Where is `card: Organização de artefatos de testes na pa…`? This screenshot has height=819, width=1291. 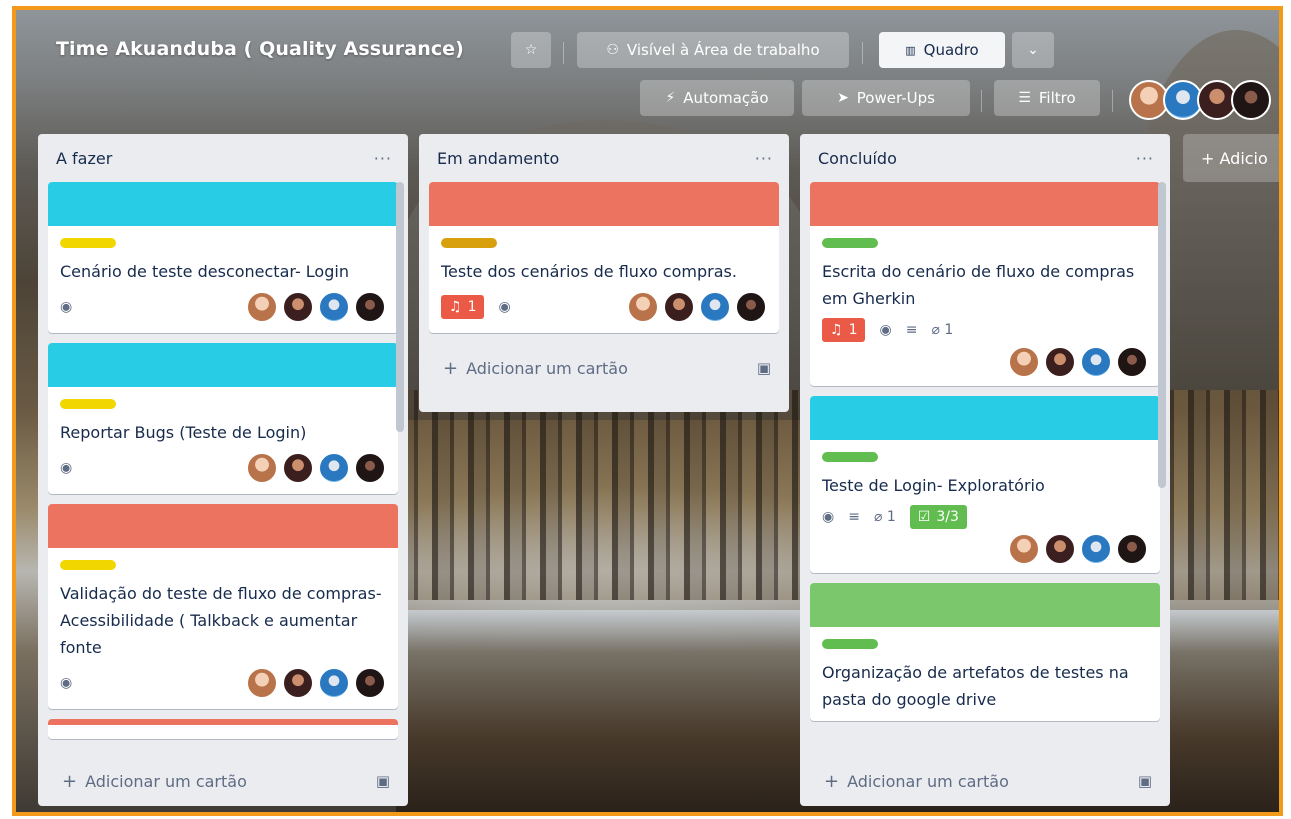
card: Organização de artefatos de testes na pa… is located at coordinates (985, 652).